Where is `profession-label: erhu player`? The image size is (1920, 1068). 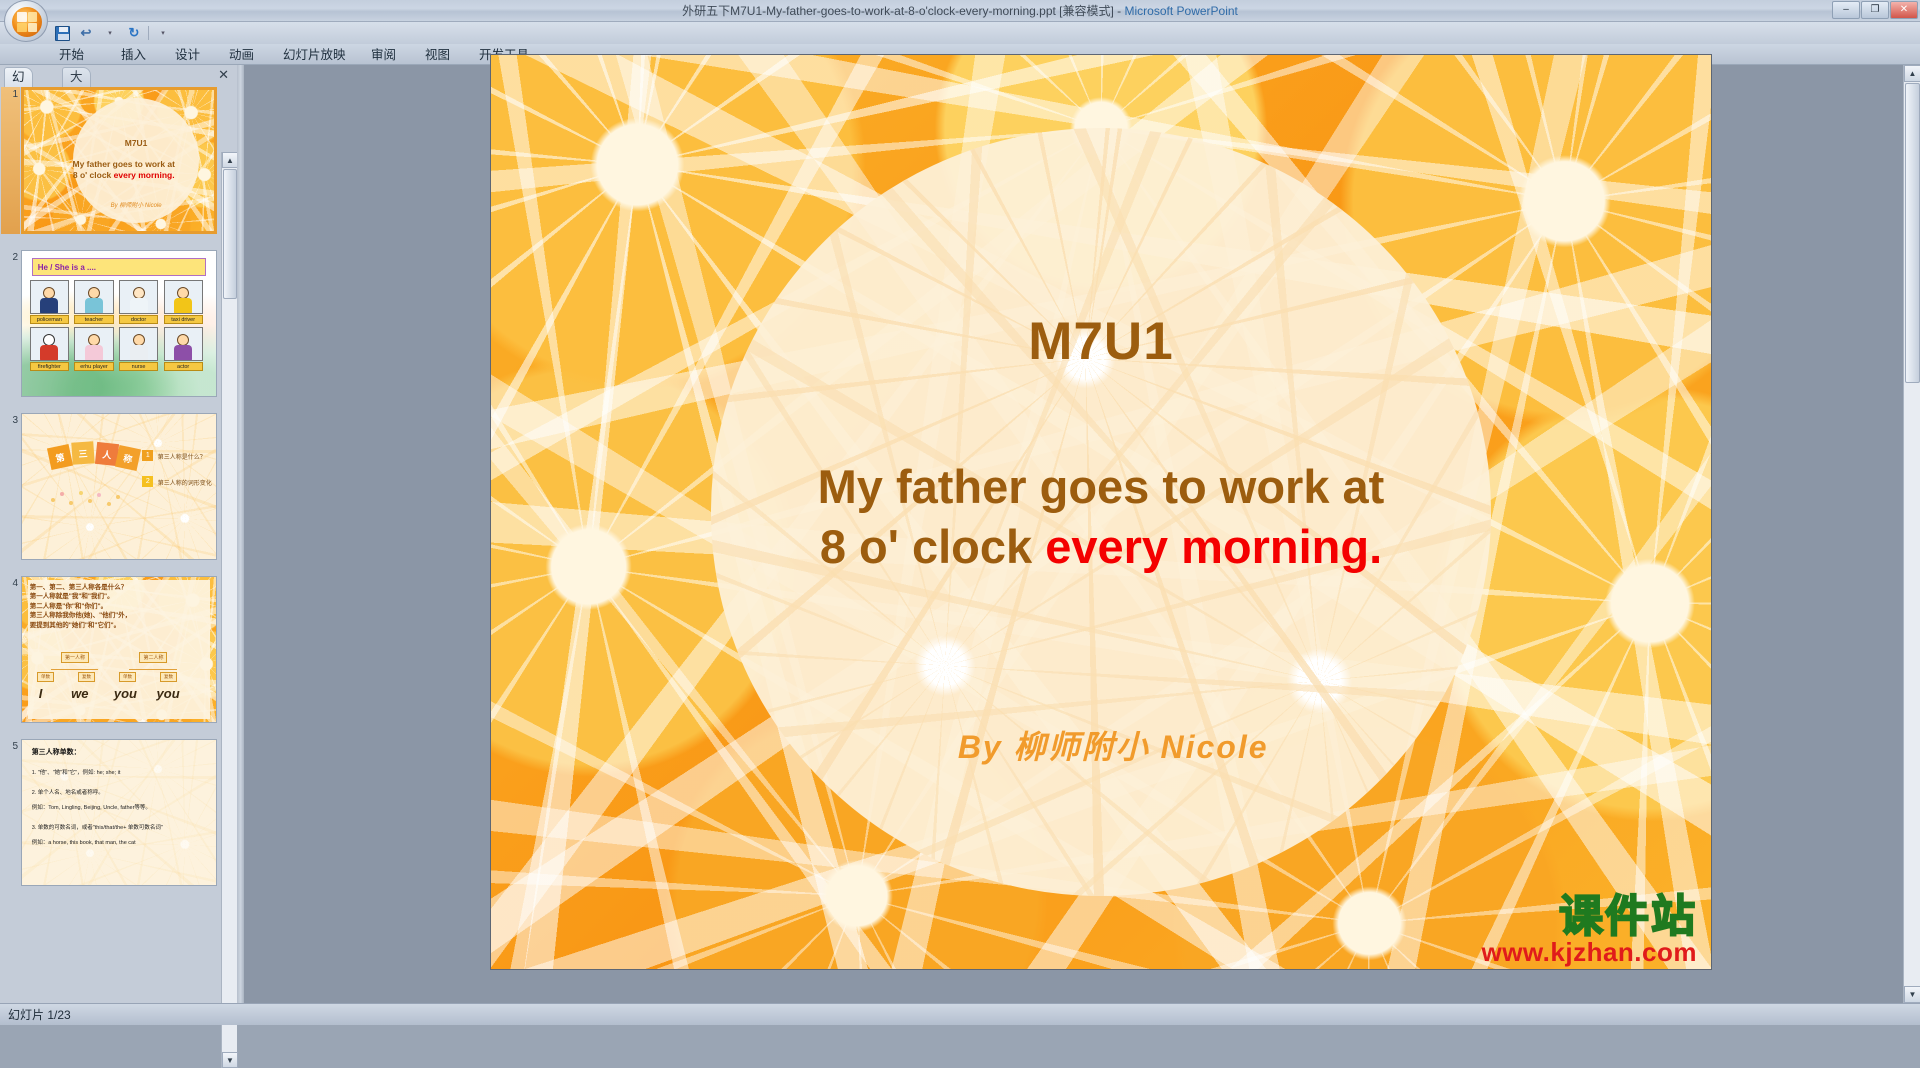 profession-label: erhu player is located at coordinates (93, 366).